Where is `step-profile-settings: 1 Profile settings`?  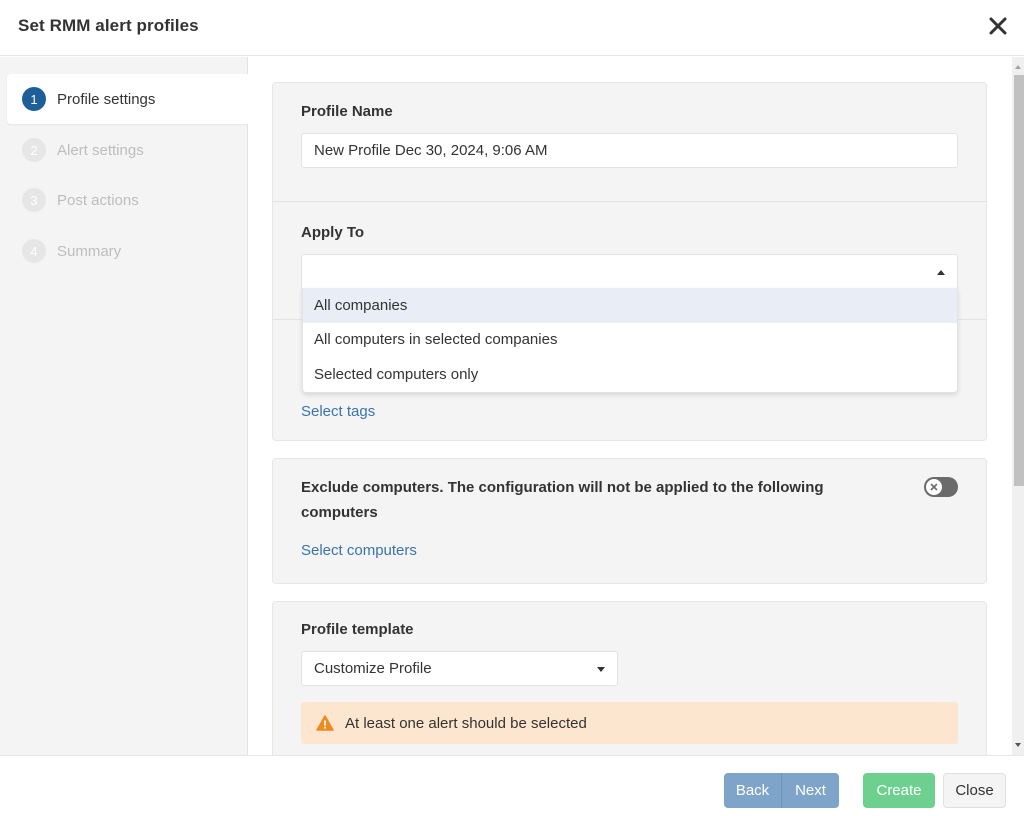 step-profile-settings: 1 Profile settings is located at coordinates (127, 99).